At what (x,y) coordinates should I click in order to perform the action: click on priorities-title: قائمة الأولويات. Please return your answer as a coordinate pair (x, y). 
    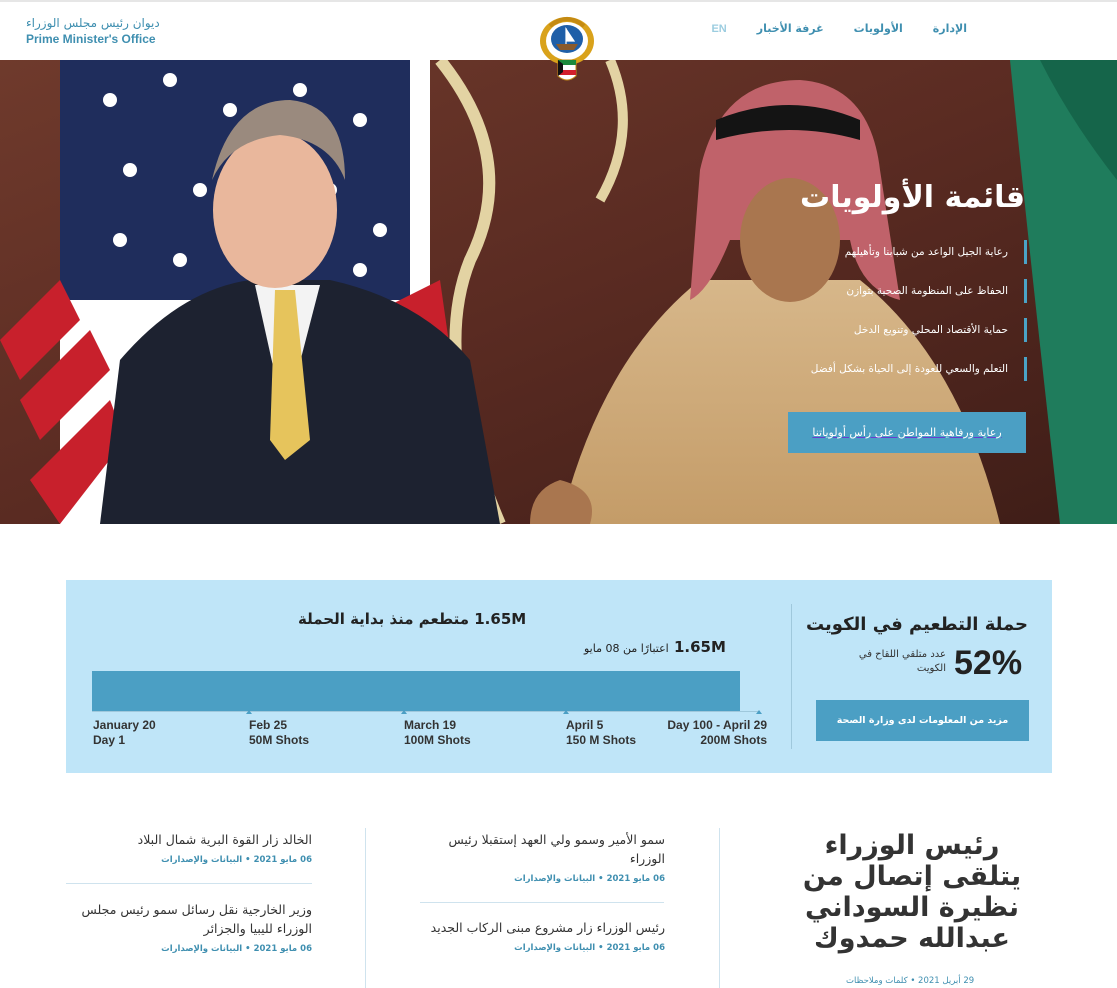
    Looking at the image, I should click on (912, 197).